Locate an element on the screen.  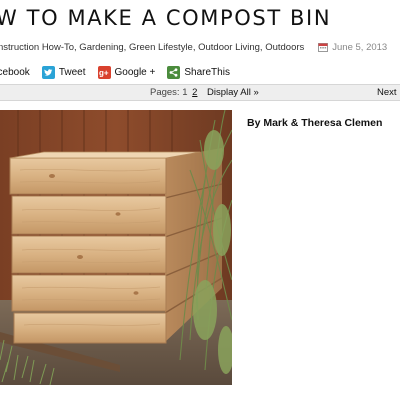
publish-date: June 5, 2013 is located at coordinates (360, 47).